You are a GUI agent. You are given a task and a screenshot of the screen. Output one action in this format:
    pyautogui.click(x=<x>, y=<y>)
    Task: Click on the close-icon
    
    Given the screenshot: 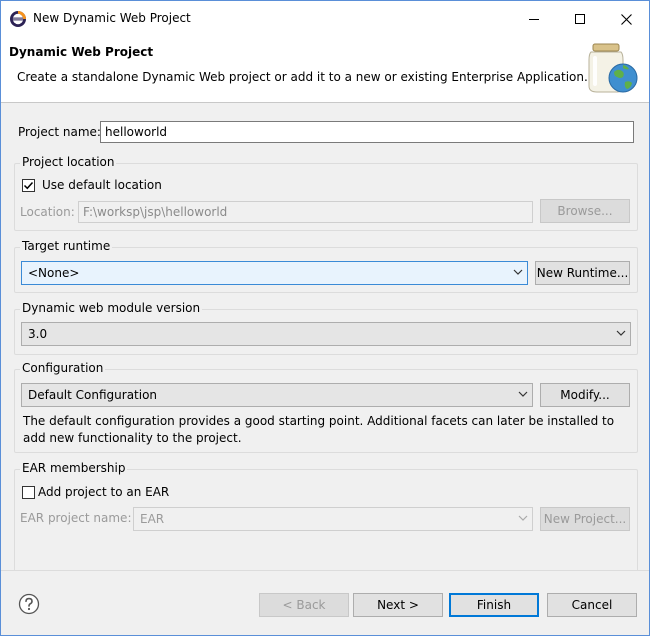 What is the action you would take?
    pyautogui.click(x=626, y=19)
    